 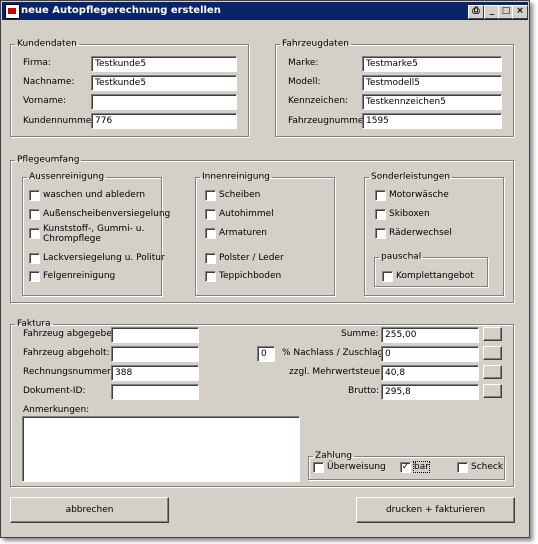 What do you see at coordinates (94, 195) in the screenshot?
I see `wash-label: waschen und abledern` at bounding box center [94, 195].